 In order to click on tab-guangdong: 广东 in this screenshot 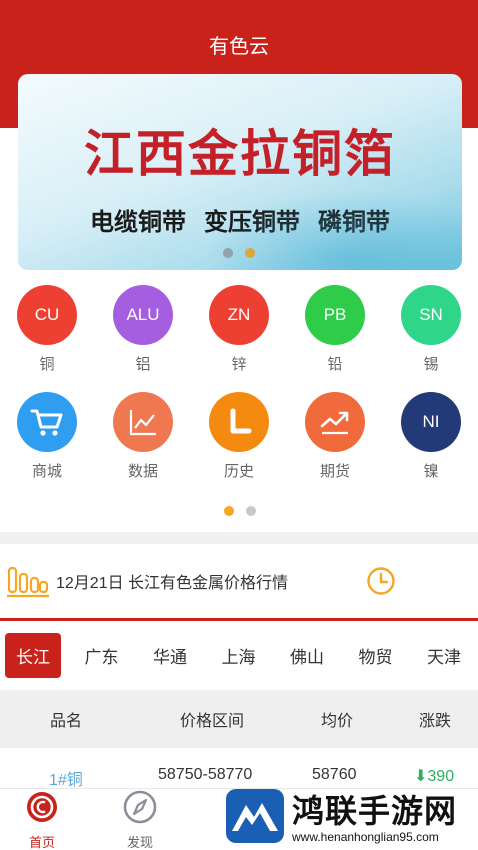, I will do `click(102, 655)`.